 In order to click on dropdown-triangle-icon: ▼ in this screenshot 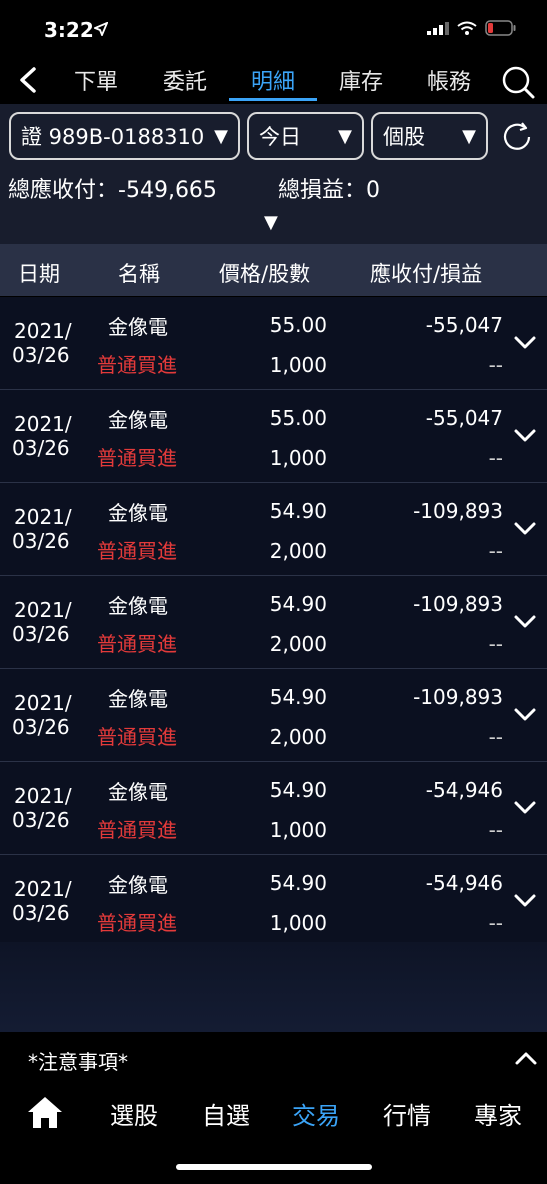, I will do `click(469, 136)`.